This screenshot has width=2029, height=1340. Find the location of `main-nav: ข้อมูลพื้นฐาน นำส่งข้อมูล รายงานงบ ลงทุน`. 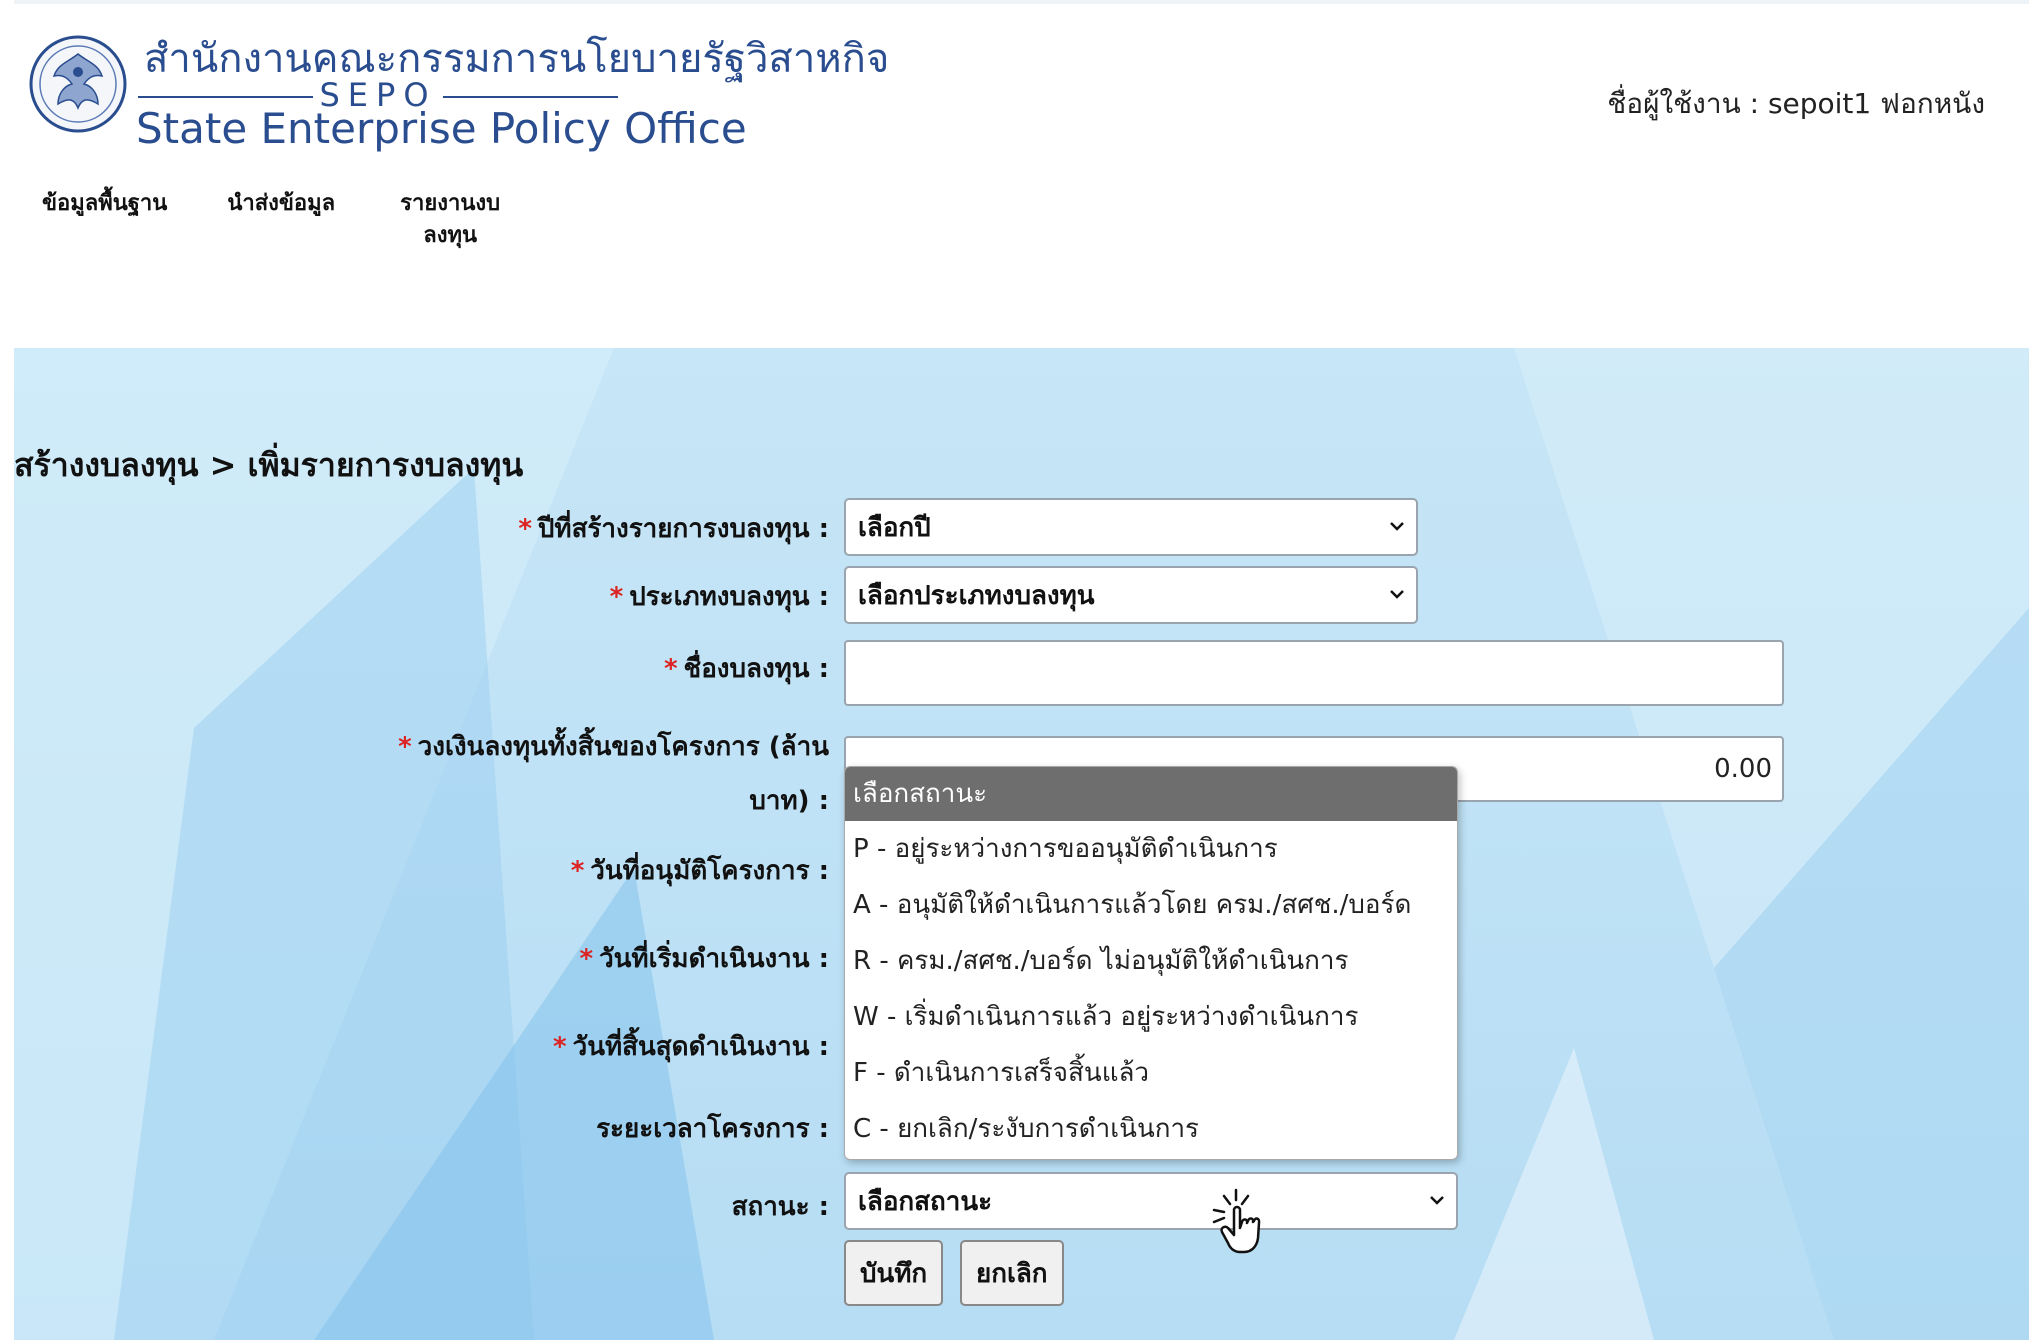

main-nav: ข้อมูลพื้นฐาน นำส่งข้อมูล รายงานงบ ลงทุน is located at coordinates (273, 220).